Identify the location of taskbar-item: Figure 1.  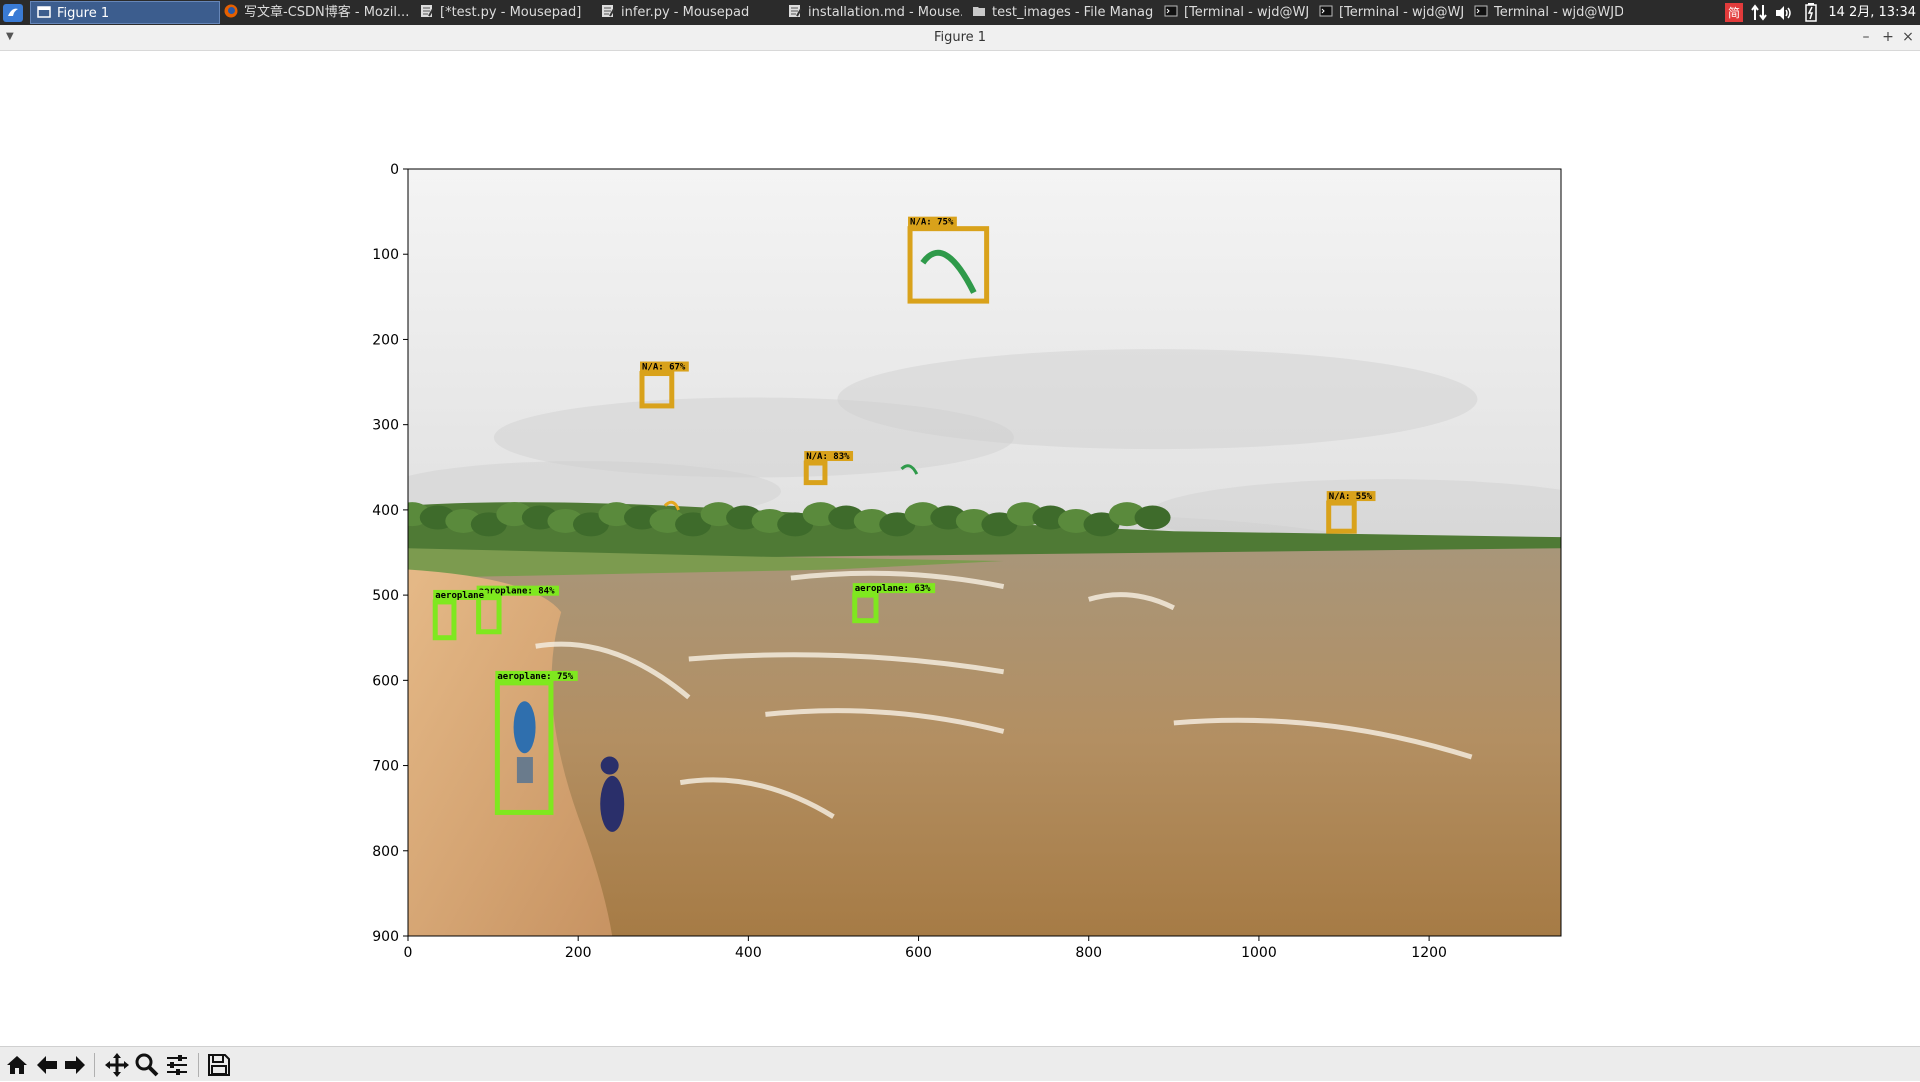
(125, 12).